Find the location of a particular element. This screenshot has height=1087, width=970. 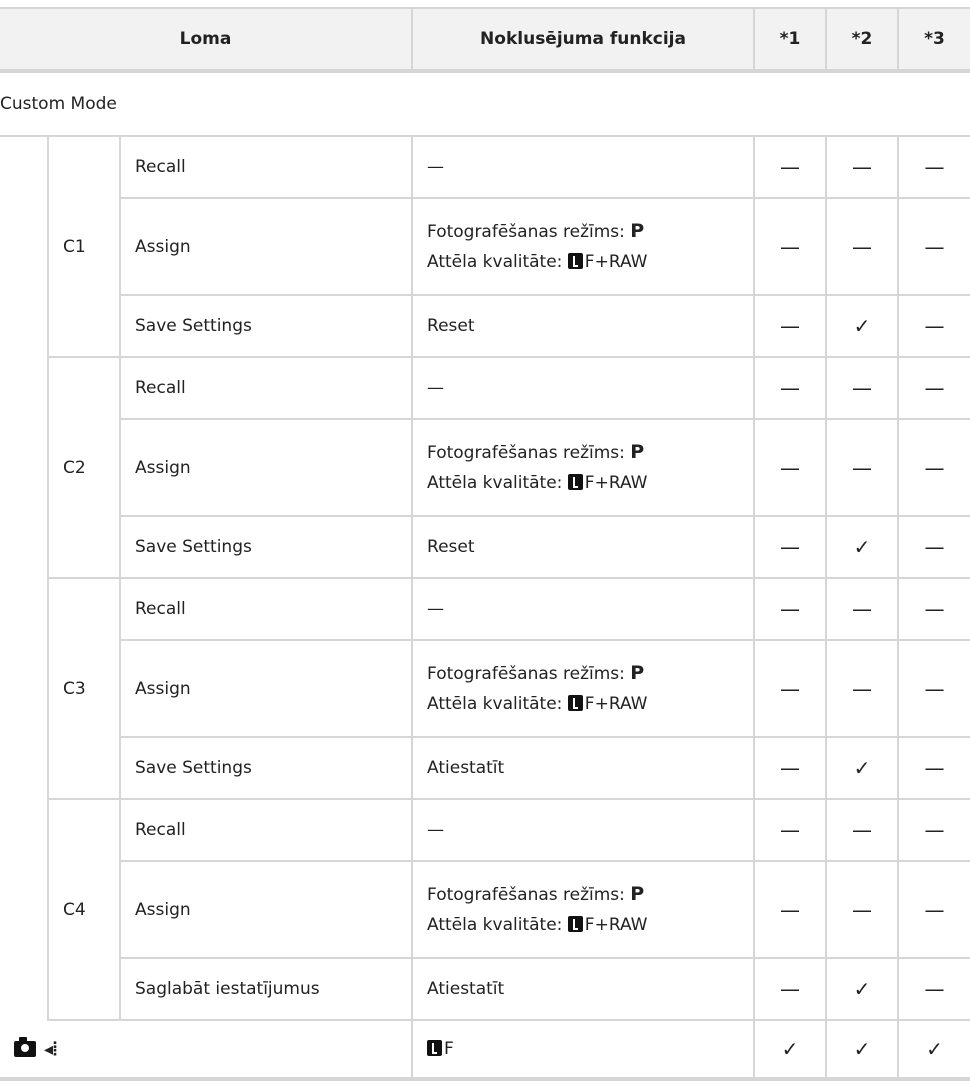

item-label: Saglabāt iestatījumus is located at coordinates (265, 989).